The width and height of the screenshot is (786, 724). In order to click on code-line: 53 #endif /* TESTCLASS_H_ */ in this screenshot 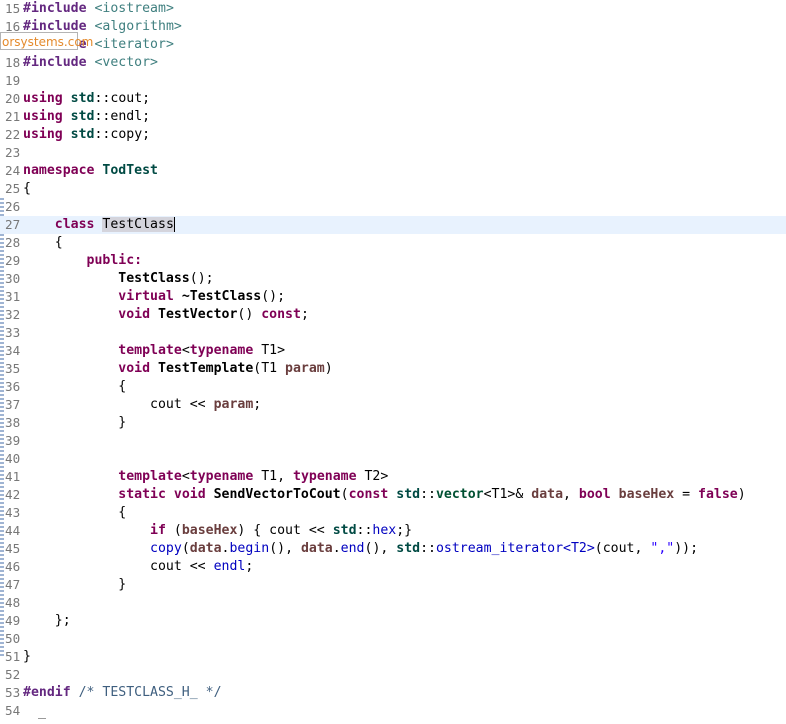, I will do `click(393, 693)`.